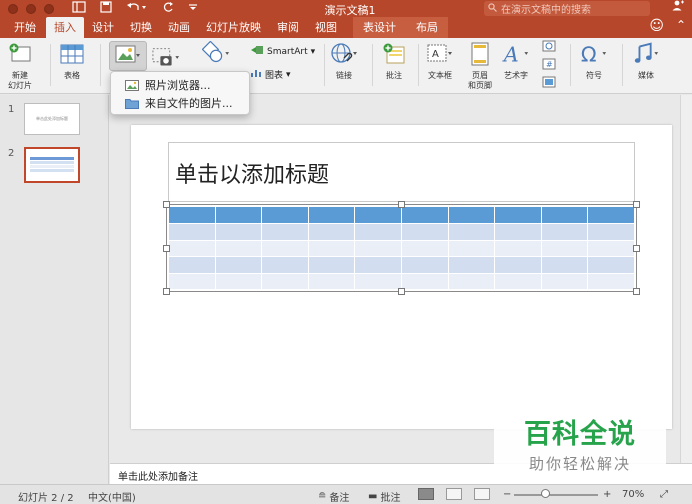 The width and height of the screenshot is (692, 504). Describe the element at coordinates (52, 162) in the screenshot. I see `thumbnail-table-row` at that location.